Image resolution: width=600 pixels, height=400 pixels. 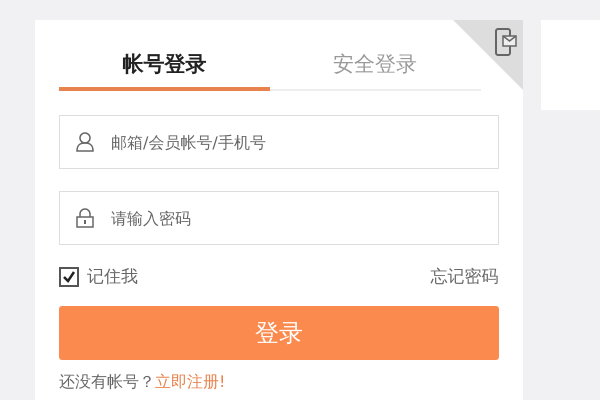 I want to click on checkbox, so click(x=69, y=276).